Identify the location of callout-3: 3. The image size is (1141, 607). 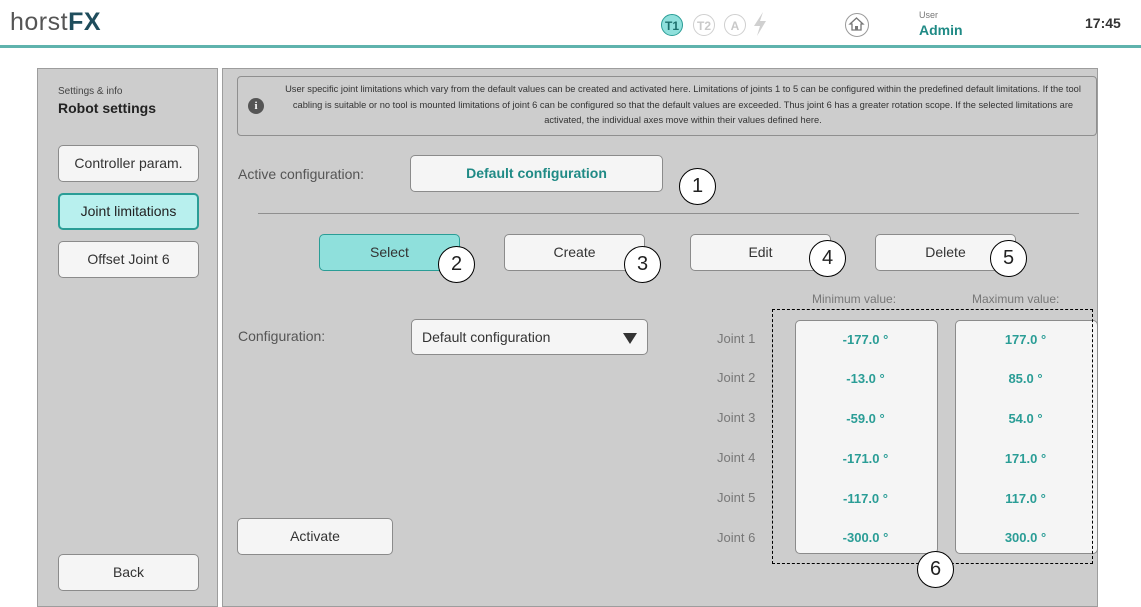
(642, 264).